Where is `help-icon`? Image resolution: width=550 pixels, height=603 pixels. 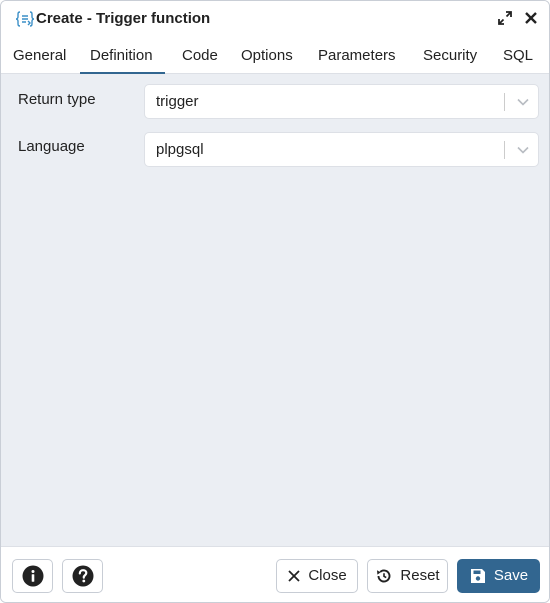
help-icon is located at coordinates (82, 576).